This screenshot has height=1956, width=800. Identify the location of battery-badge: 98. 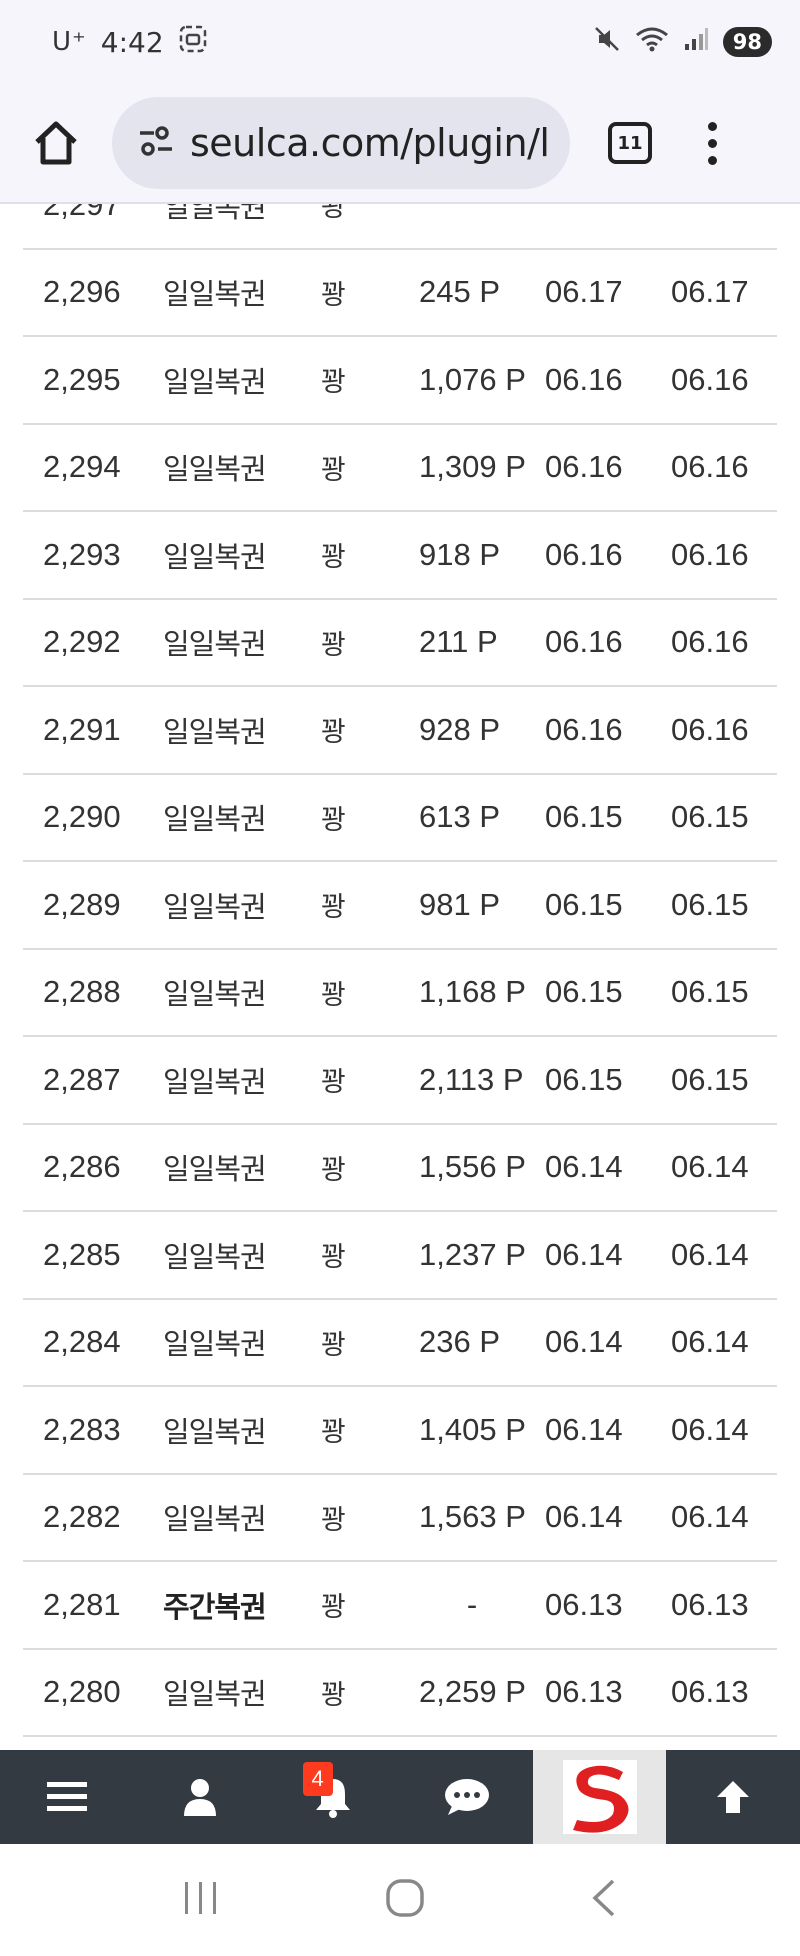
(747, 42).